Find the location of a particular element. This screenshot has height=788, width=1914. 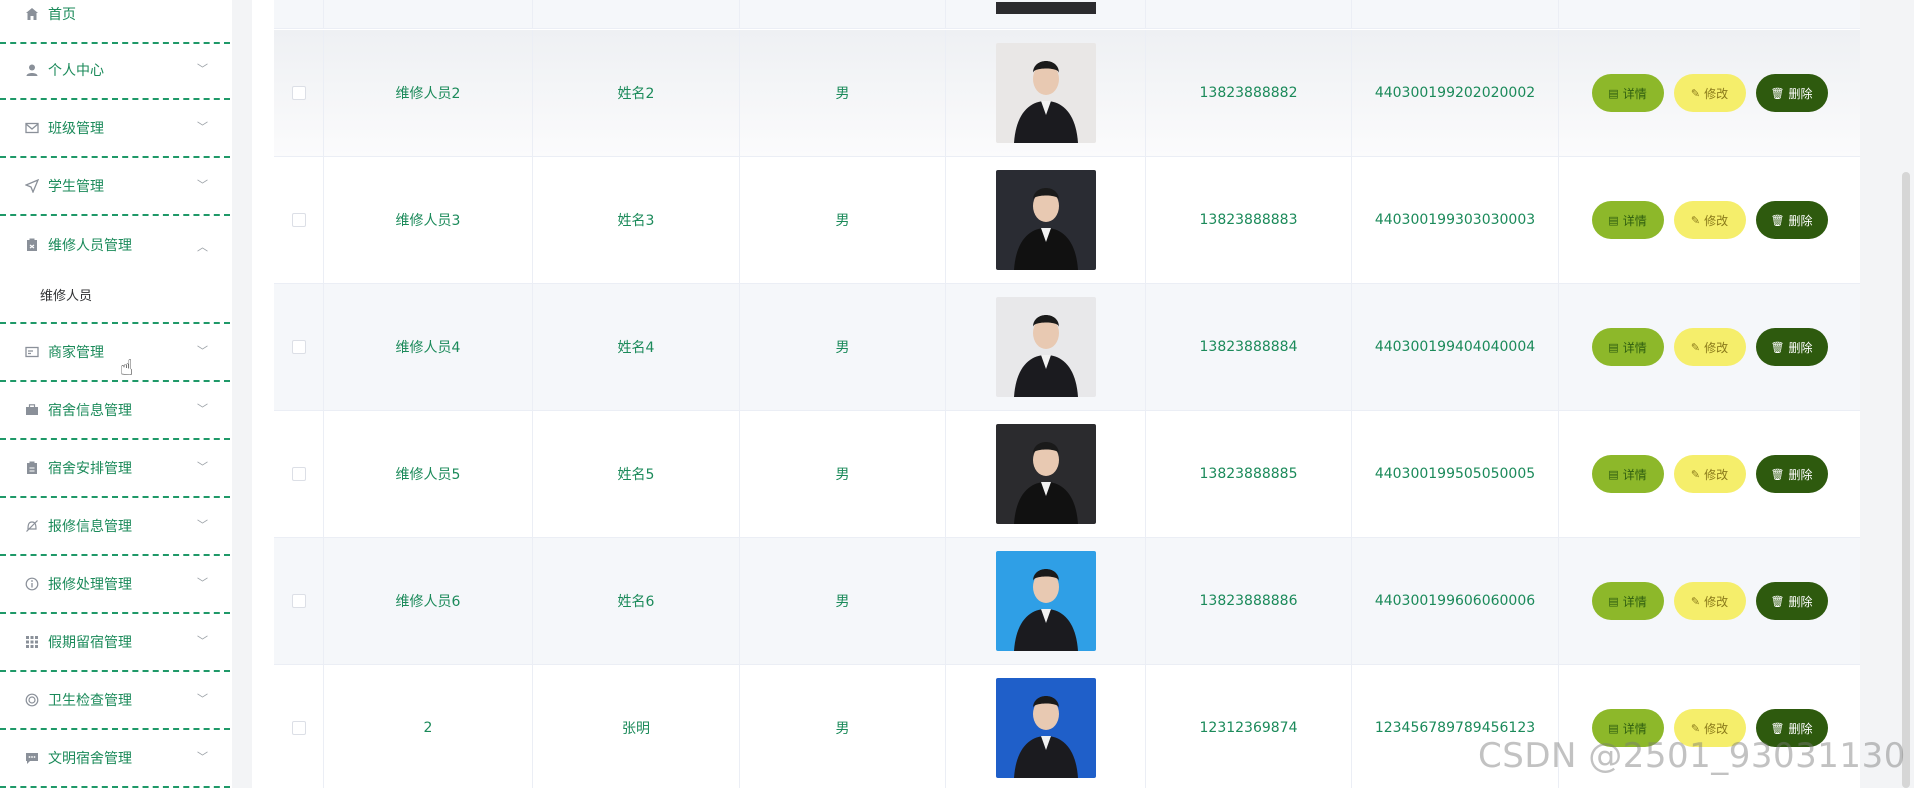

phone-cell: 13823888883 is located at coordinates (1249, 220).